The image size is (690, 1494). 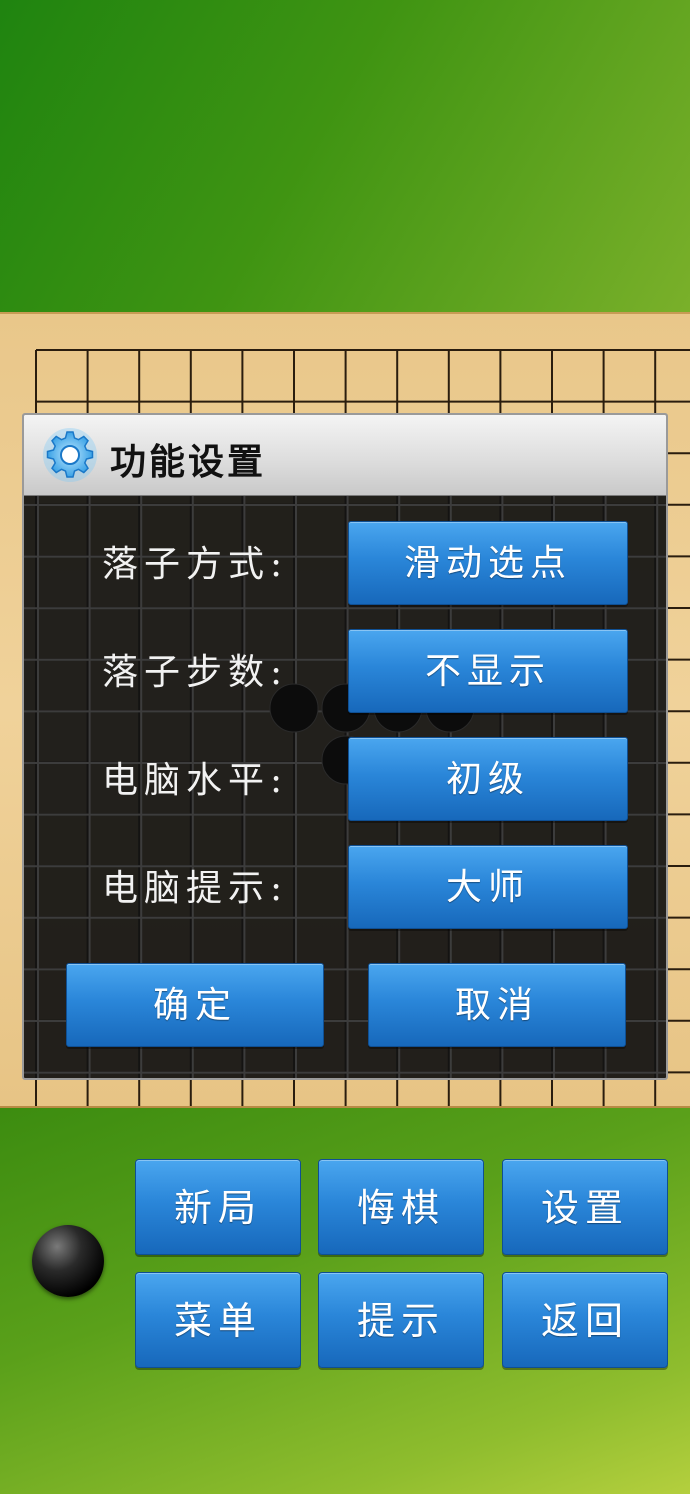 I want to click on ai-hint-label: 电脑提示:, so click(x=195, y=888).